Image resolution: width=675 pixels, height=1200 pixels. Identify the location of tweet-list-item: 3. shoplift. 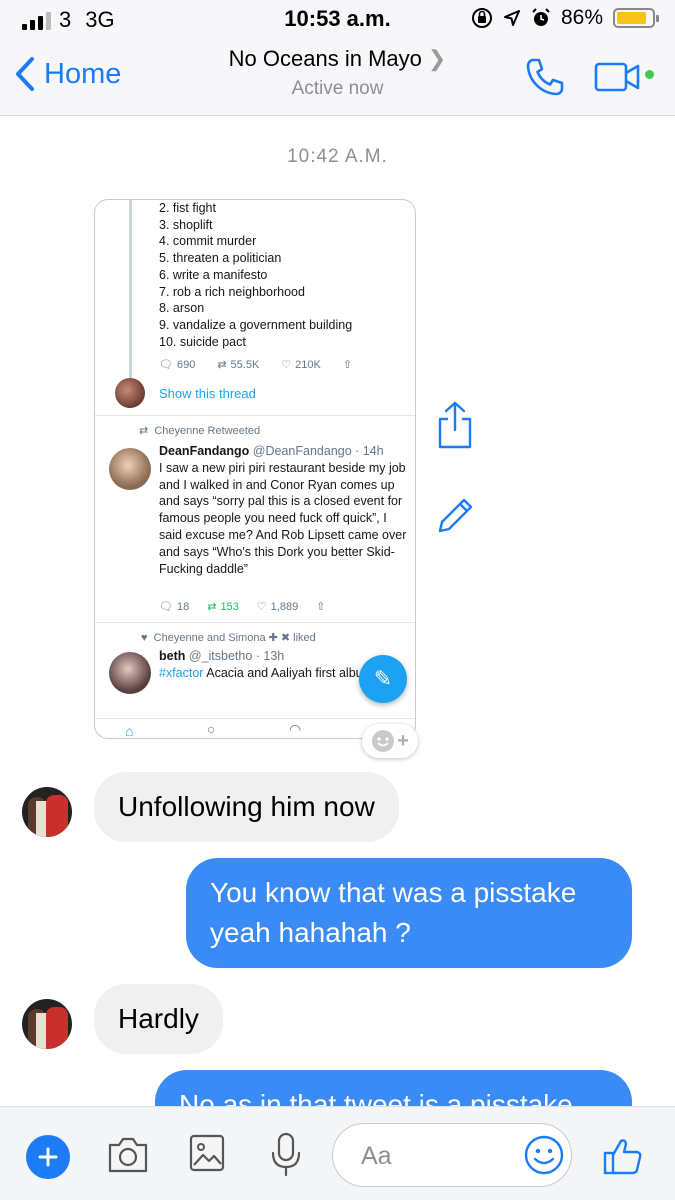
(186, 224).